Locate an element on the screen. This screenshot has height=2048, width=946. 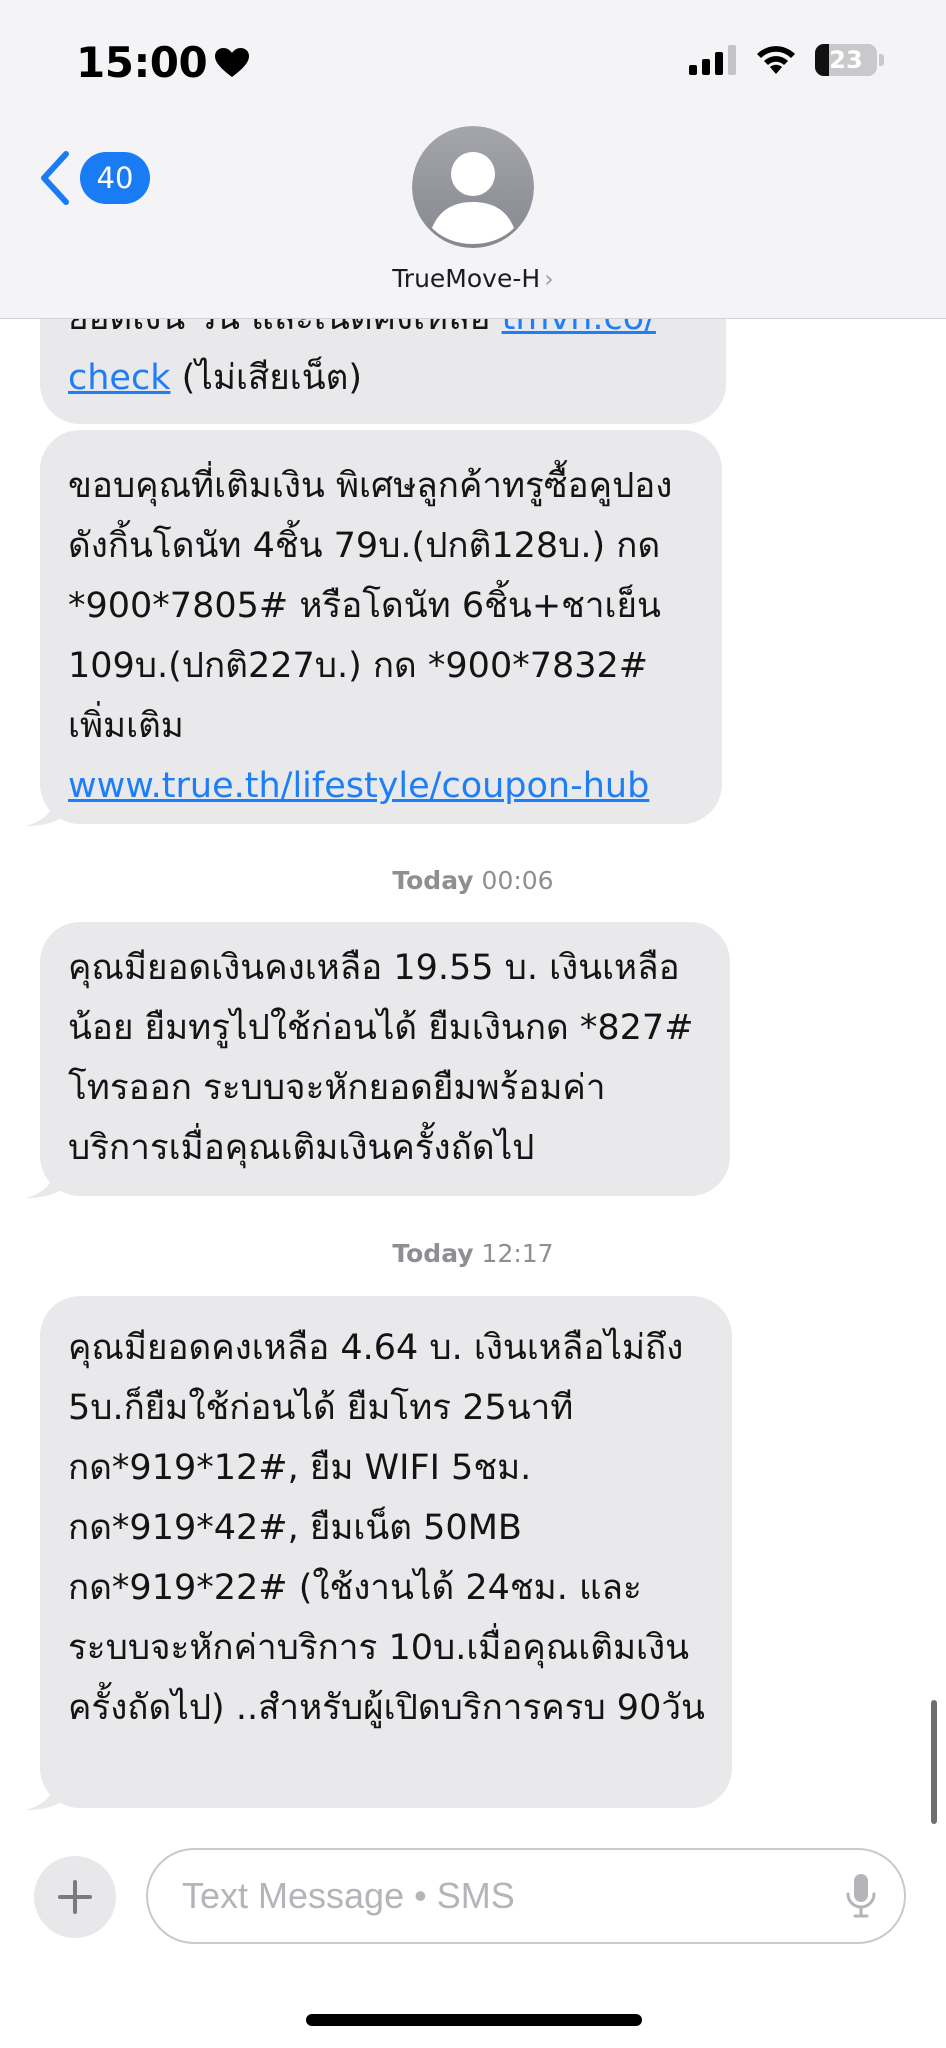
home-indicator is located at coordinates (474, 2020).